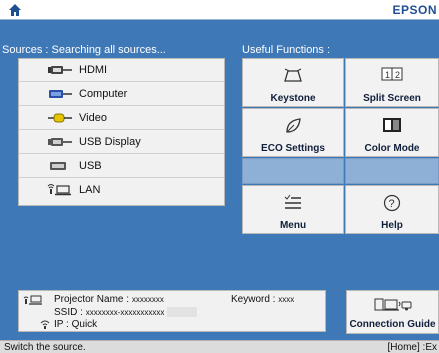 This screenshot has width=439, height=353. What do you see at coordinates (58, 166) in the screenshot?
I see `usb-port-icon` at bounding box center [58, 166].